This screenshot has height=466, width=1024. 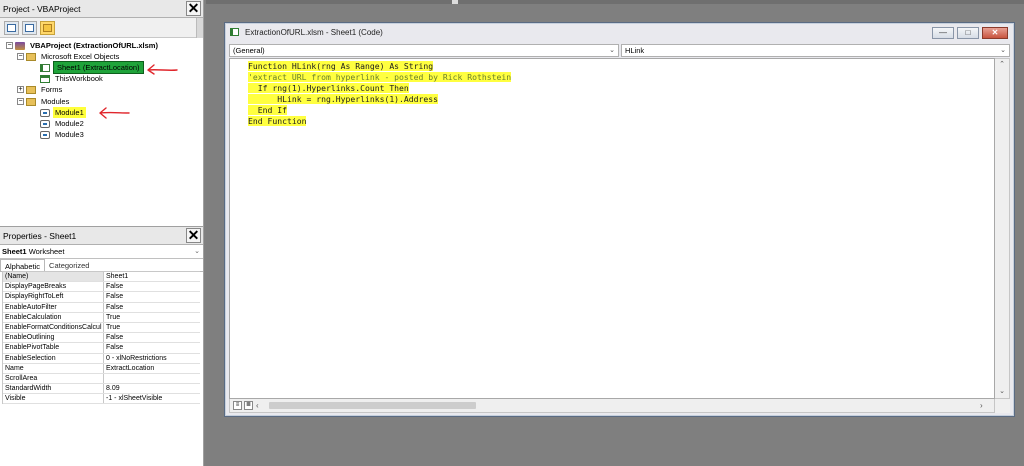 I want to click on property-value: 8.09, so click(x=152, y=388).